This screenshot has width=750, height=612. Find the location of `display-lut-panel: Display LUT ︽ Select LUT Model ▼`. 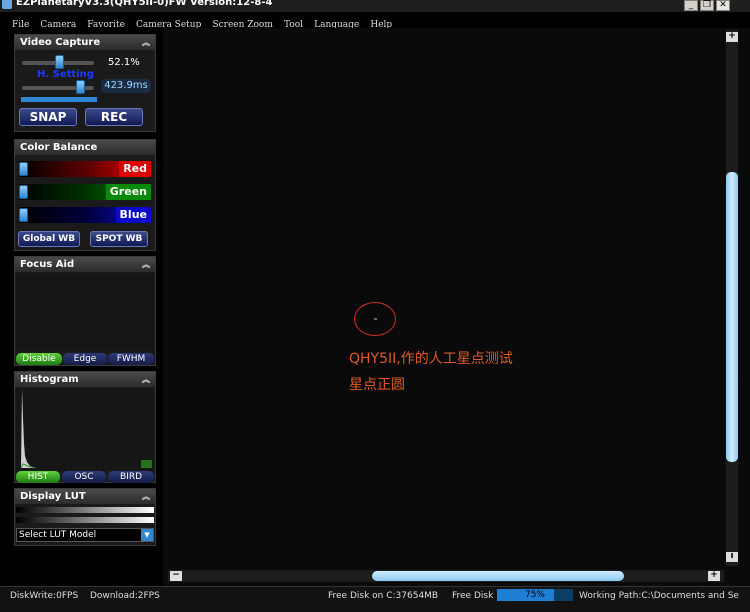

display-lut-panel: Display LUT ︽ Select LUT Model ▼ is located at coordinates (85, 517).